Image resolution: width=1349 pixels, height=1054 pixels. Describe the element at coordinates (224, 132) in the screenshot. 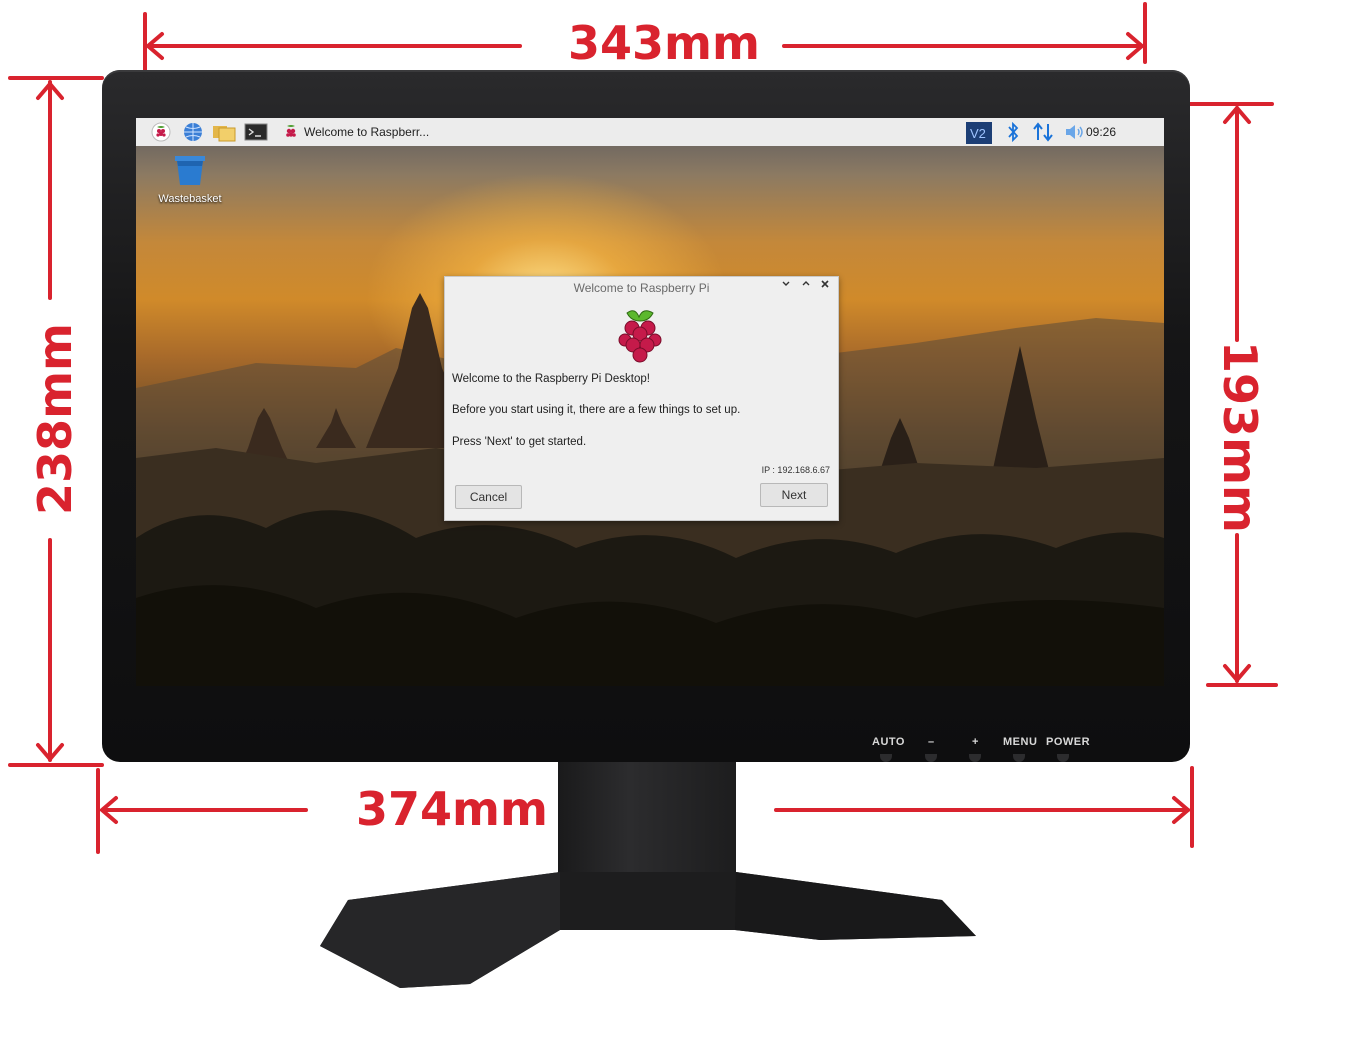

I see `file-manager-icon` at that location.